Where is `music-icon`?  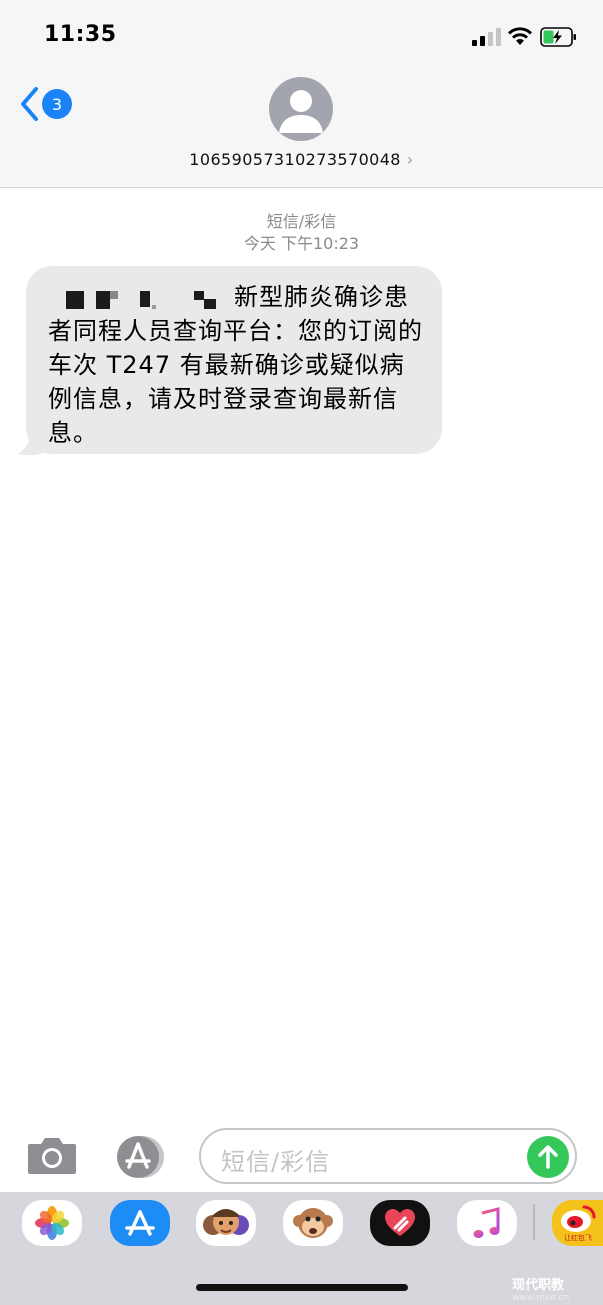
music-icon is located at coordinates (486, 1222).